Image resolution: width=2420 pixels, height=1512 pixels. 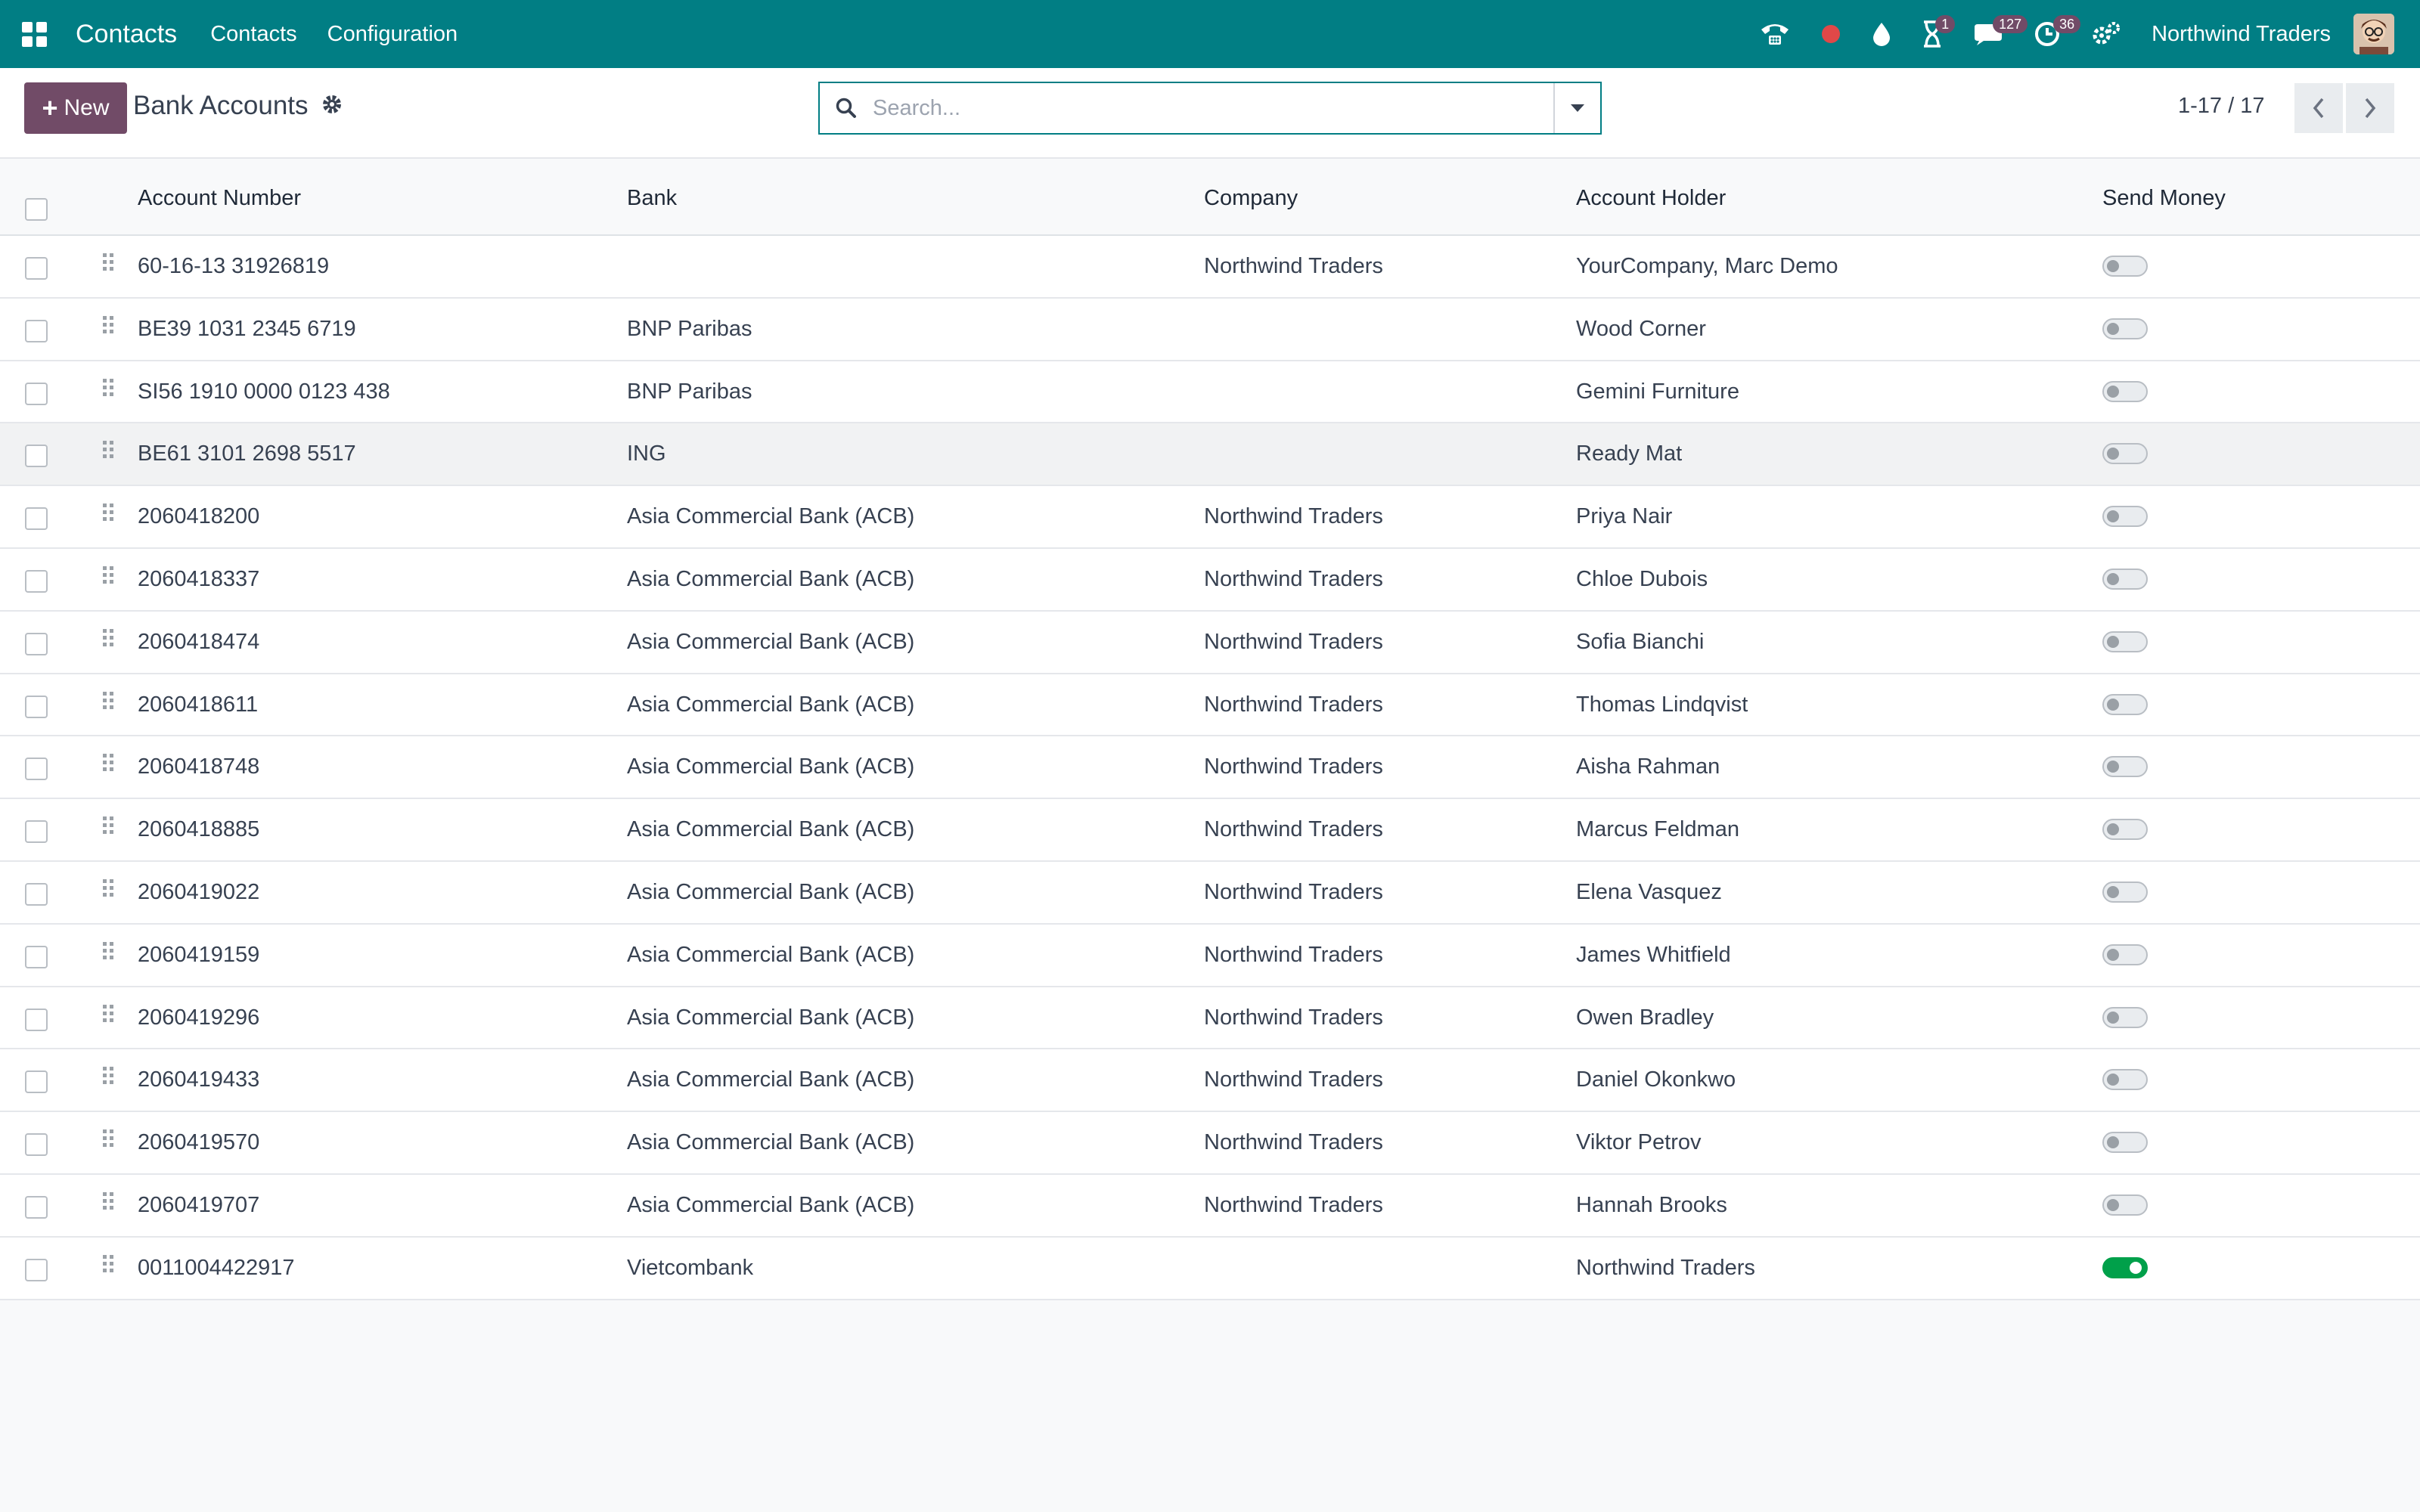 I want to click on column-send-money: Send Money, so click(x=2164, y=198).